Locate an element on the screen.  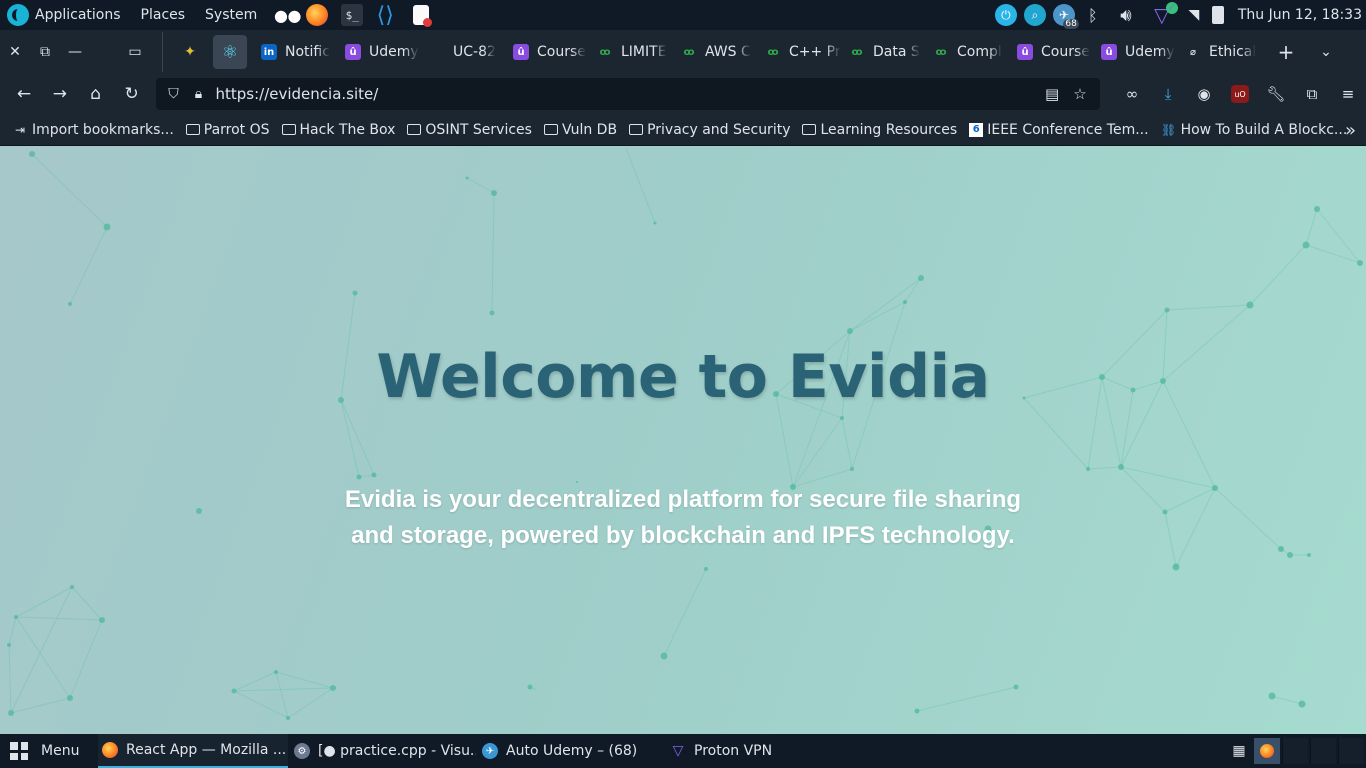
tab-ethical: ⌀ Ethical is located at coordinates (1219, 52).